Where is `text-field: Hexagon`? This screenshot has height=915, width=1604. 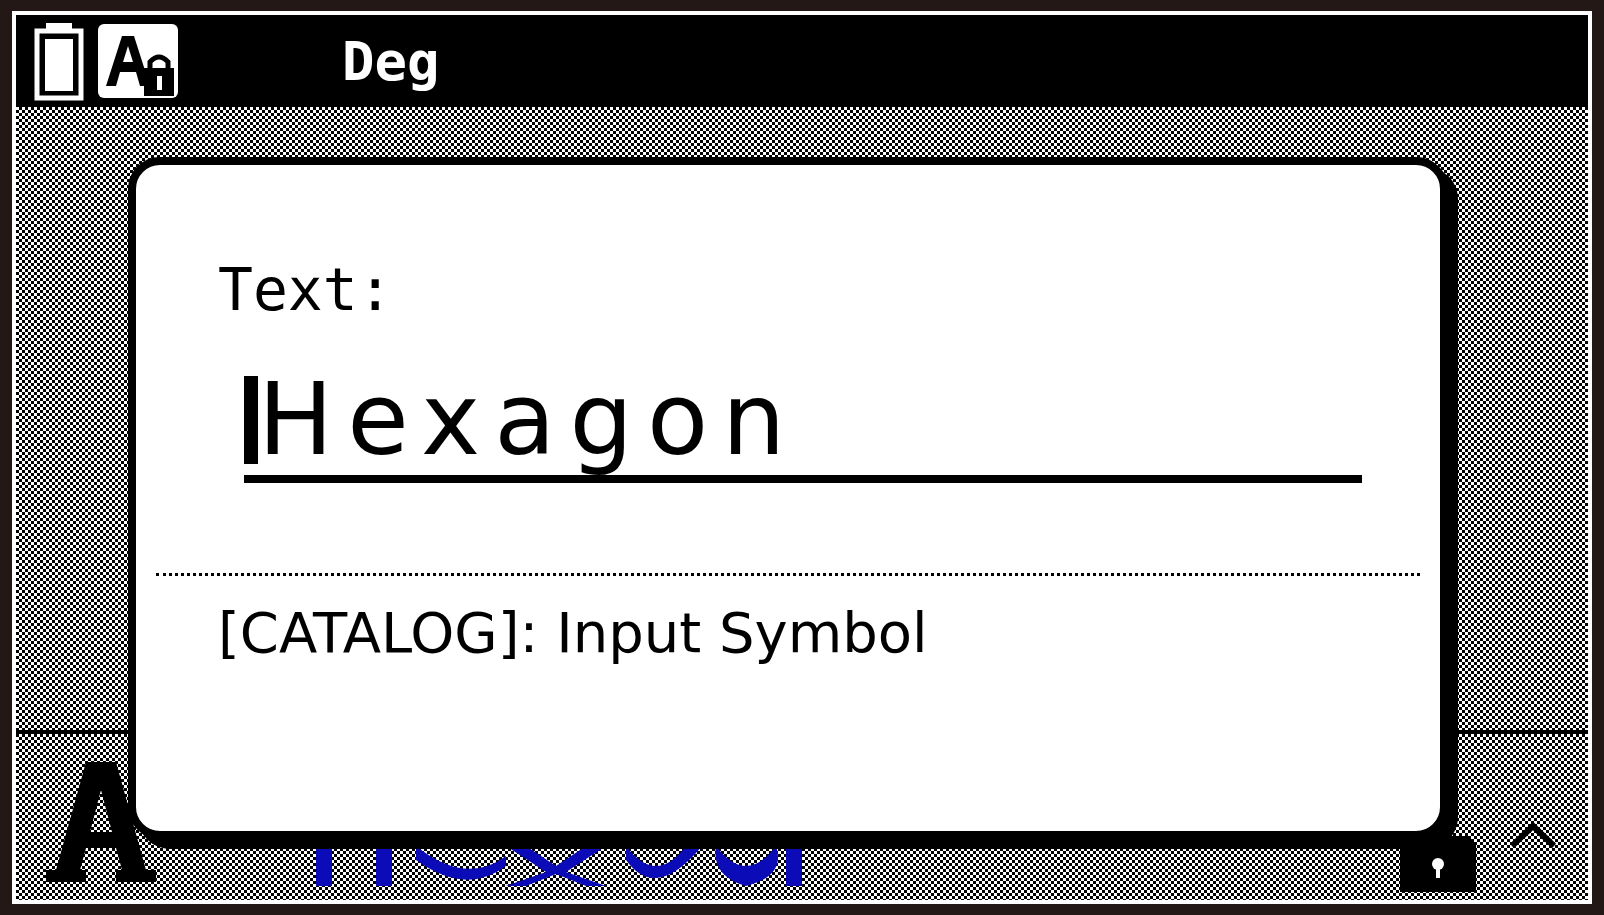 text-field: Hexagon is located at coordinates (803, 424).